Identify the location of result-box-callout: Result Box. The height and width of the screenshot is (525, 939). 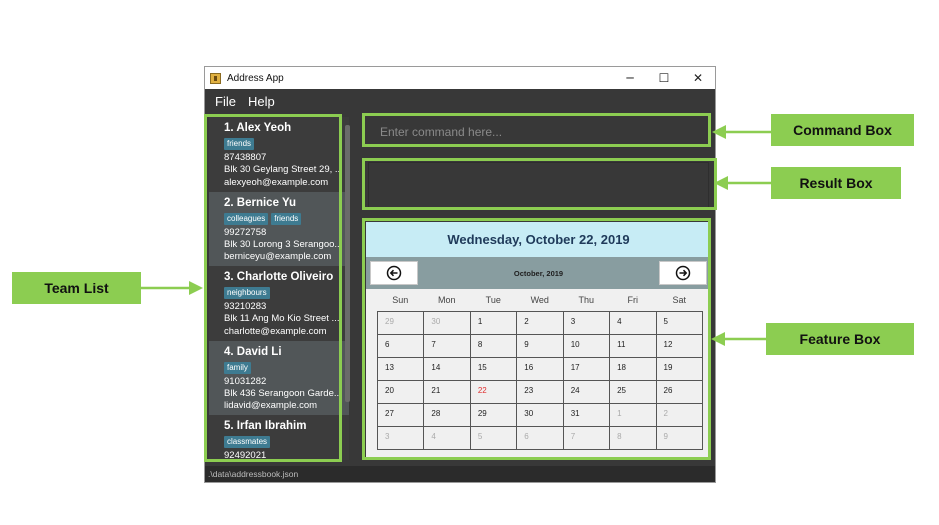
(836, 183).